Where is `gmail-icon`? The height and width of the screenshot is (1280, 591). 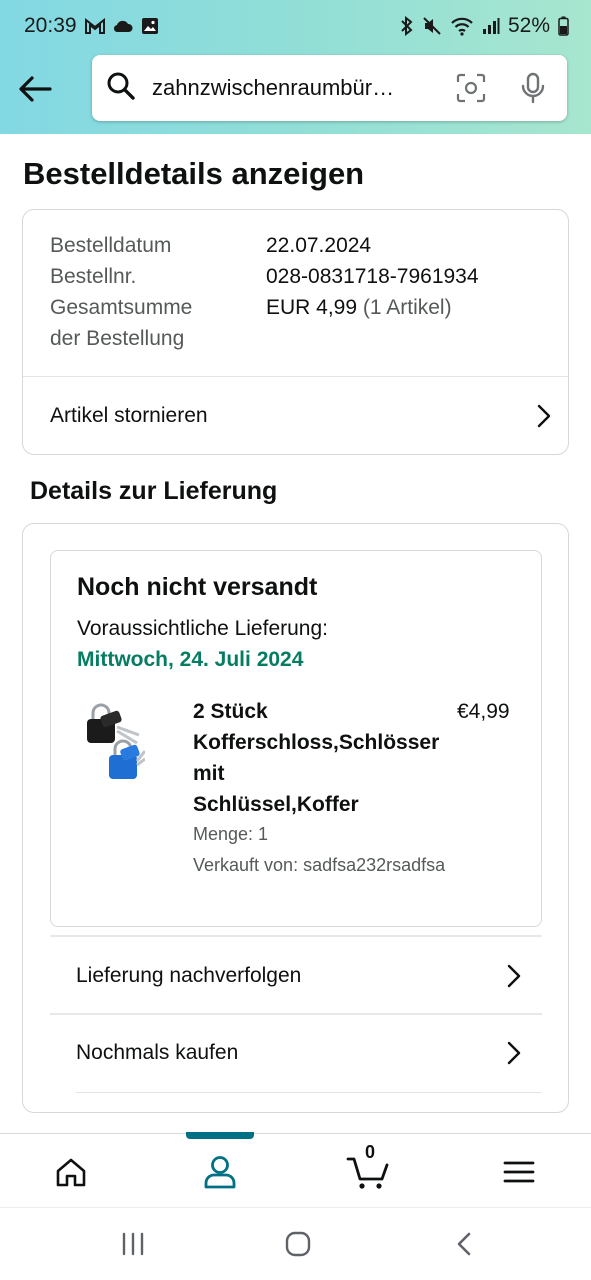 gmail-icon is located at coordinates (94, 26).